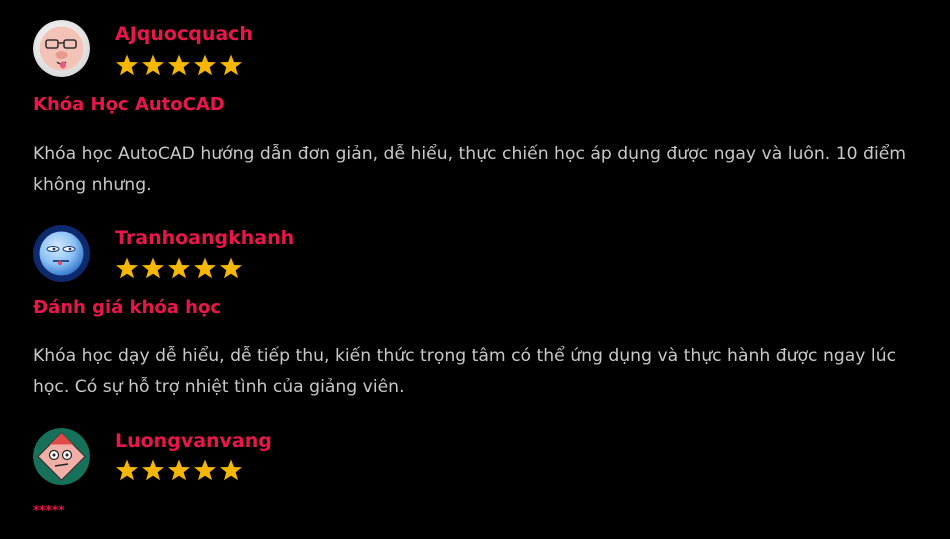 This screenshot has height=539, width=950. What do you see at coordinates (184, 34) in the screenshot?
I see `review-author: AJquocquach` at bounding box center [184, 34].